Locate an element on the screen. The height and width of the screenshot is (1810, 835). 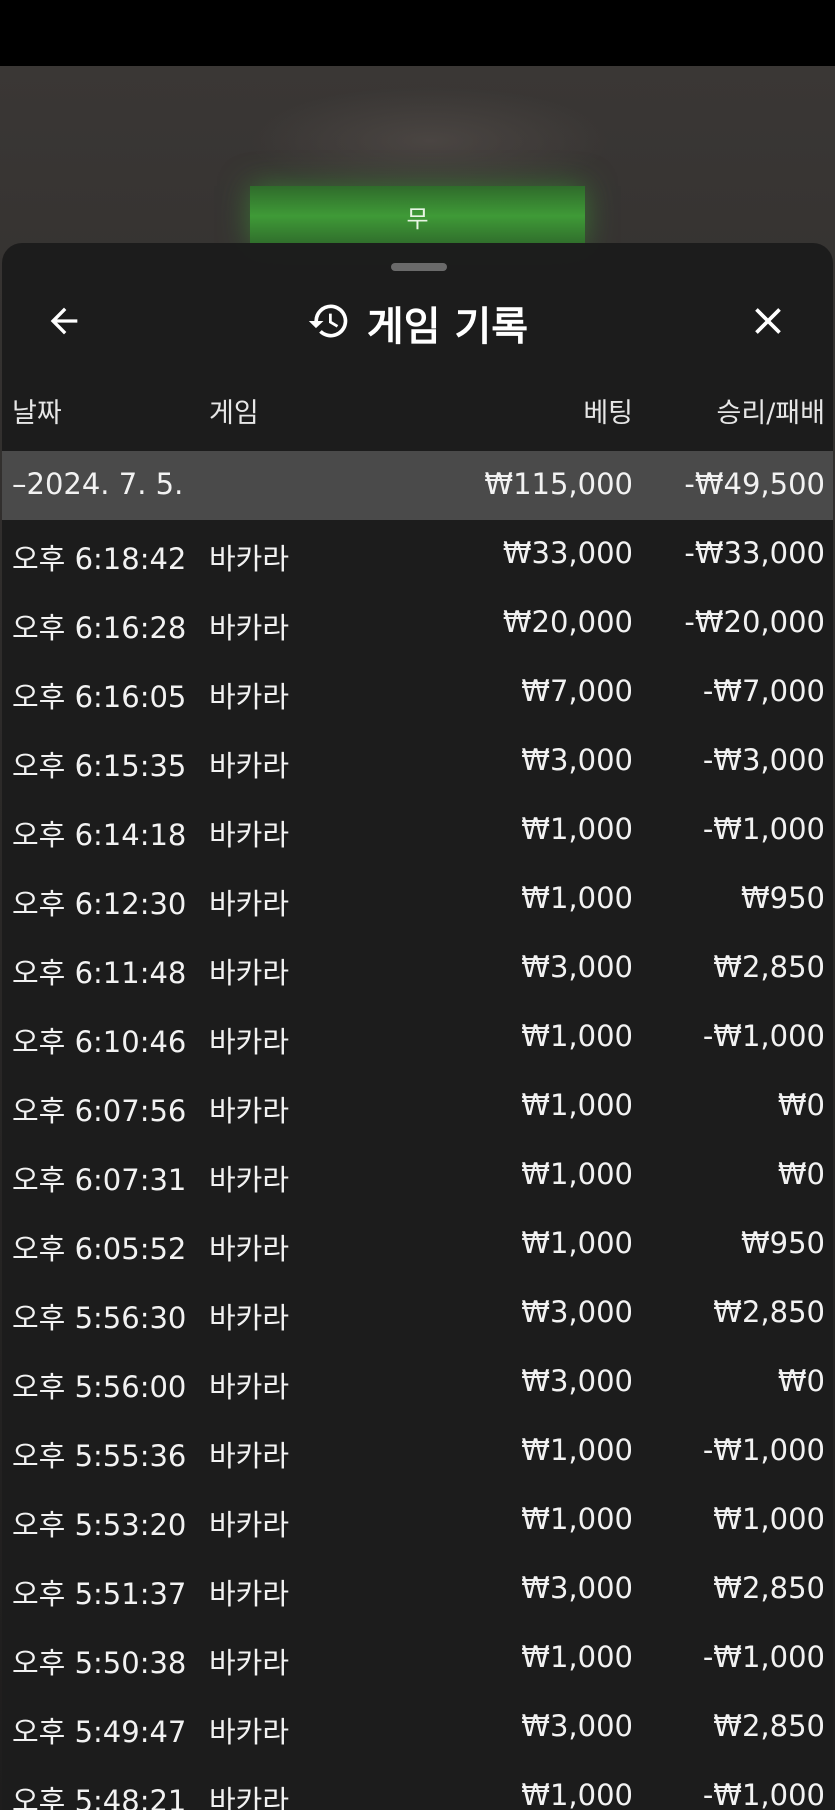
table-row: 오후 6:07:31 바카라 ₩1,000 ₩0 is located at coordinates (417, 1175).